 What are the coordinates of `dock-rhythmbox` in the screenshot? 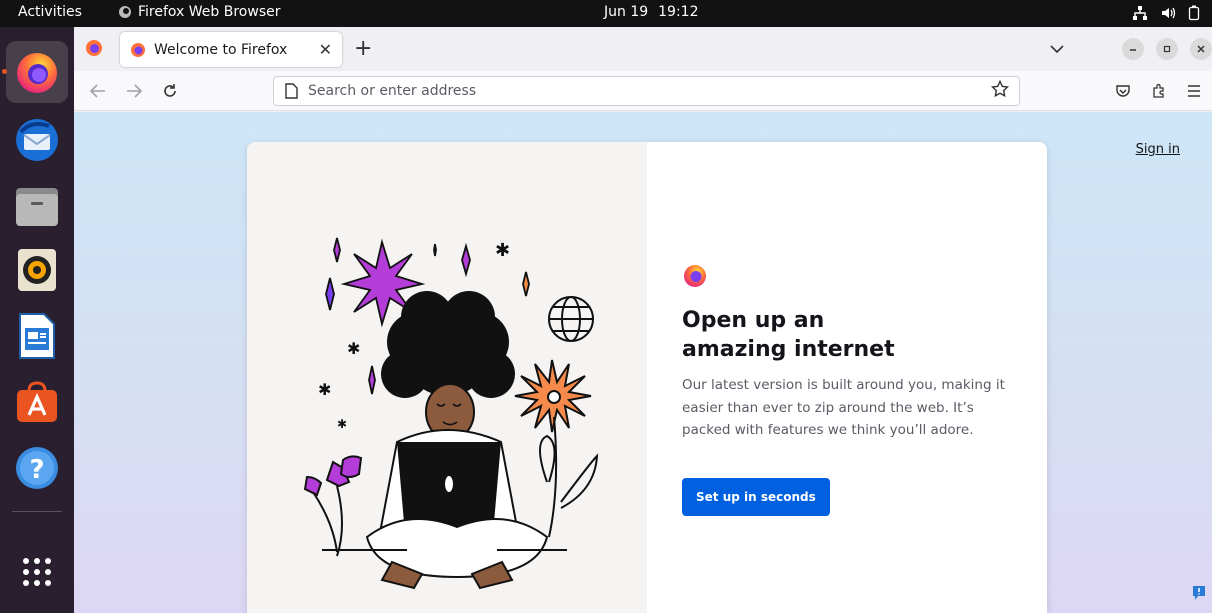 It's located at (37, 270).